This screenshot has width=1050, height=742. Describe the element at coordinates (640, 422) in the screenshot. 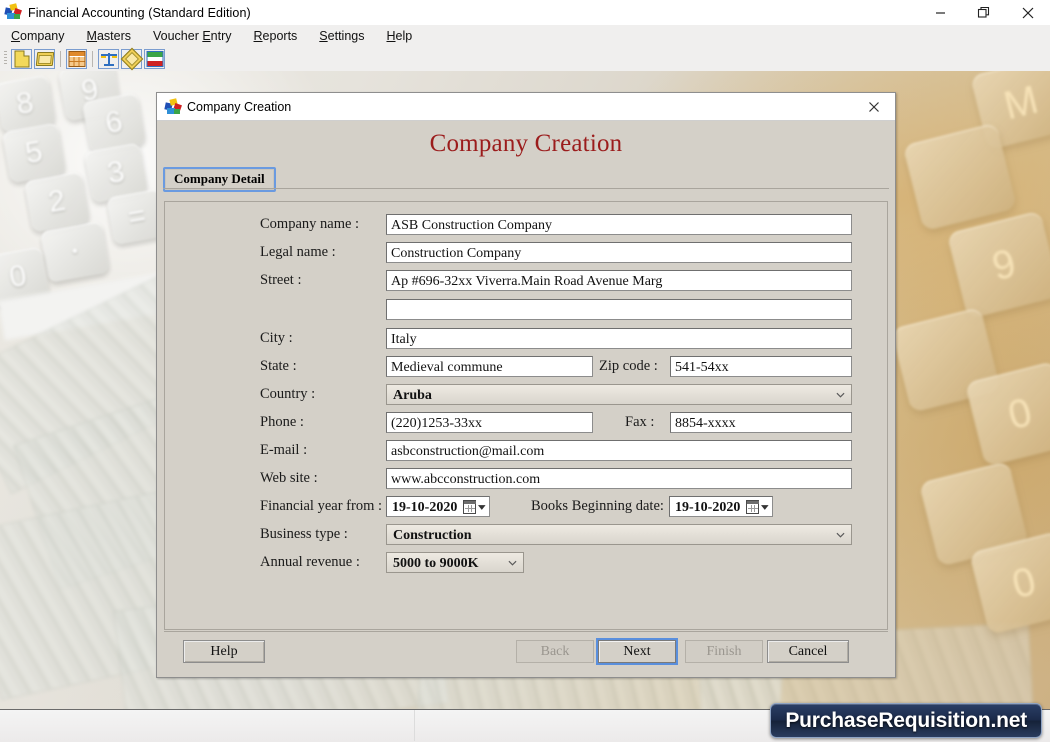

I see `fax-label: Fax :` at that location.